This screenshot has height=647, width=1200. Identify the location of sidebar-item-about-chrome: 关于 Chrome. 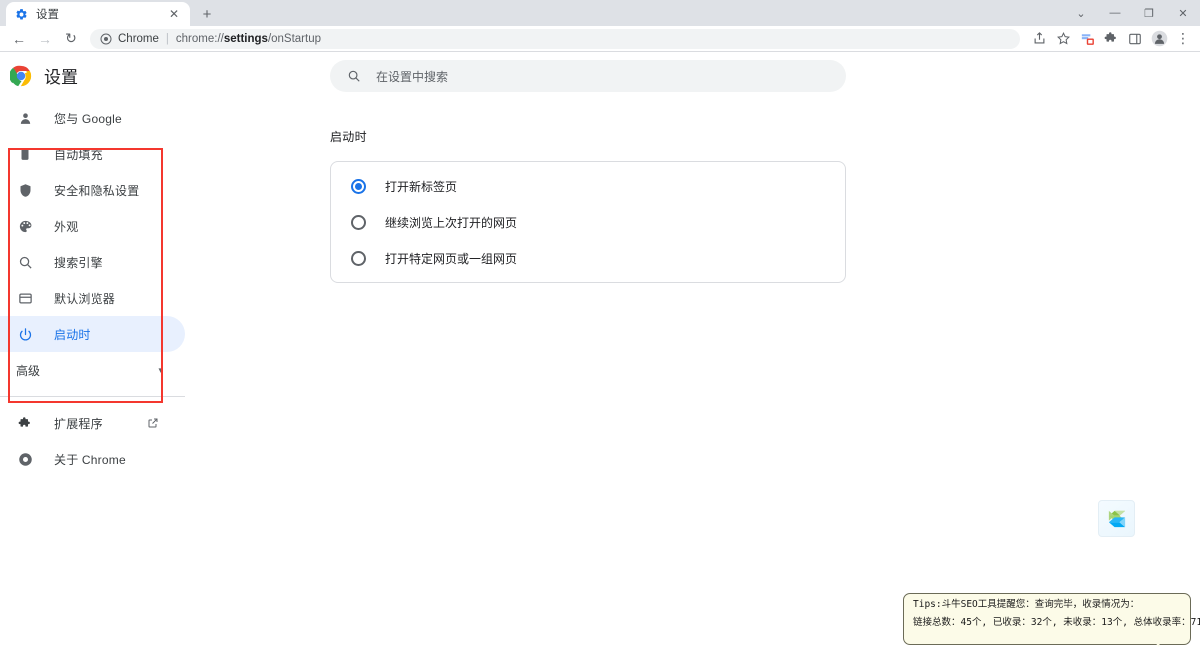
(92, 459).